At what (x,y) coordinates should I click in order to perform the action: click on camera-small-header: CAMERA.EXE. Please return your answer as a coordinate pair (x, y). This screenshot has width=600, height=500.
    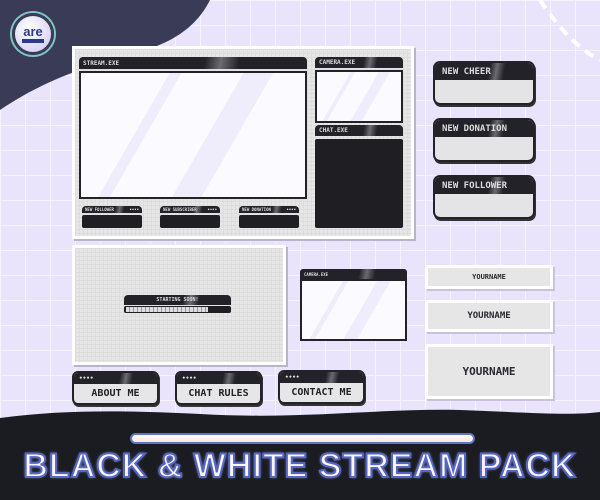
    Looking at the image, I should click on (353, 274).